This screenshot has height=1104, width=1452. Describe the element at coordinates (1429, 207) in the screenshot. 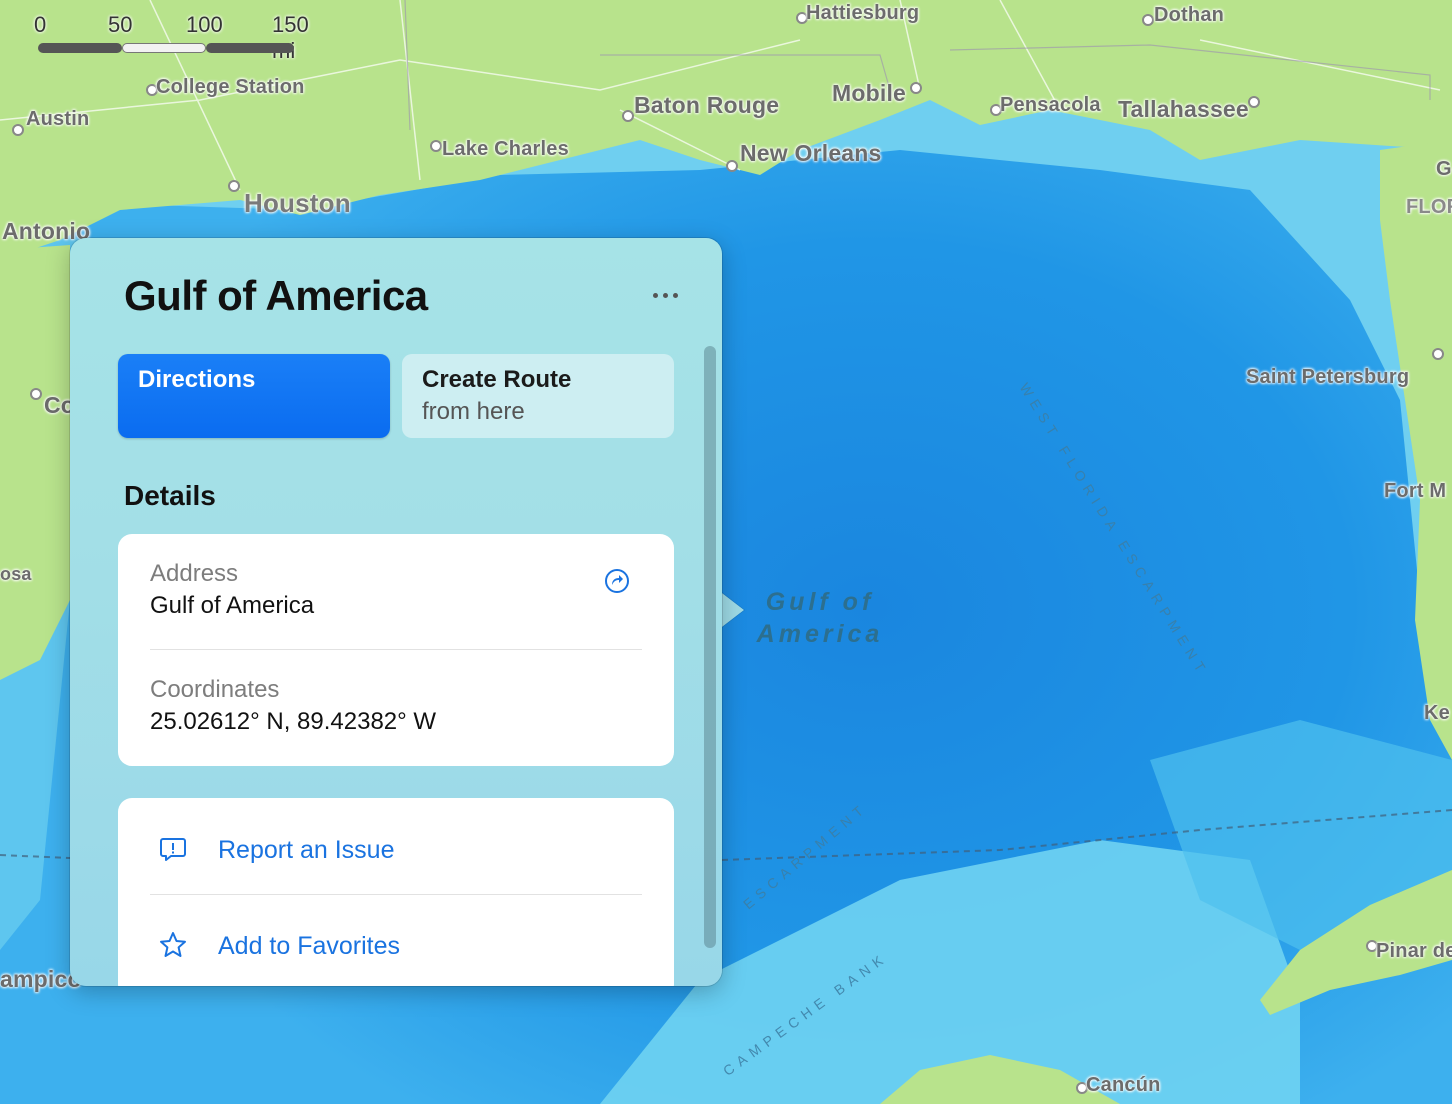

I see `city-label: FLOR` at that location.